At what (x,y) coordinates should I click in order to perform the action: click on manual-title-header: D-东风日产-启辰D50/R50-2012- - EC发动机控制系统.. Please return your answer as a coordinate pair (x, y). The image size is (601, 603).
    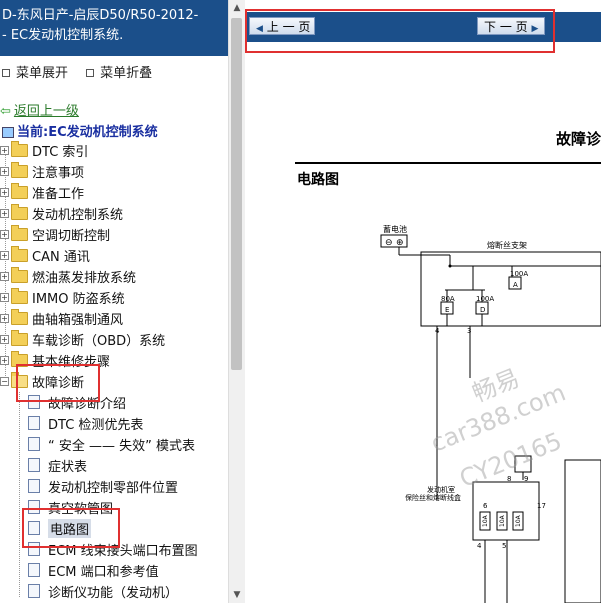
    Looking at the image, I should click on (114, 28).